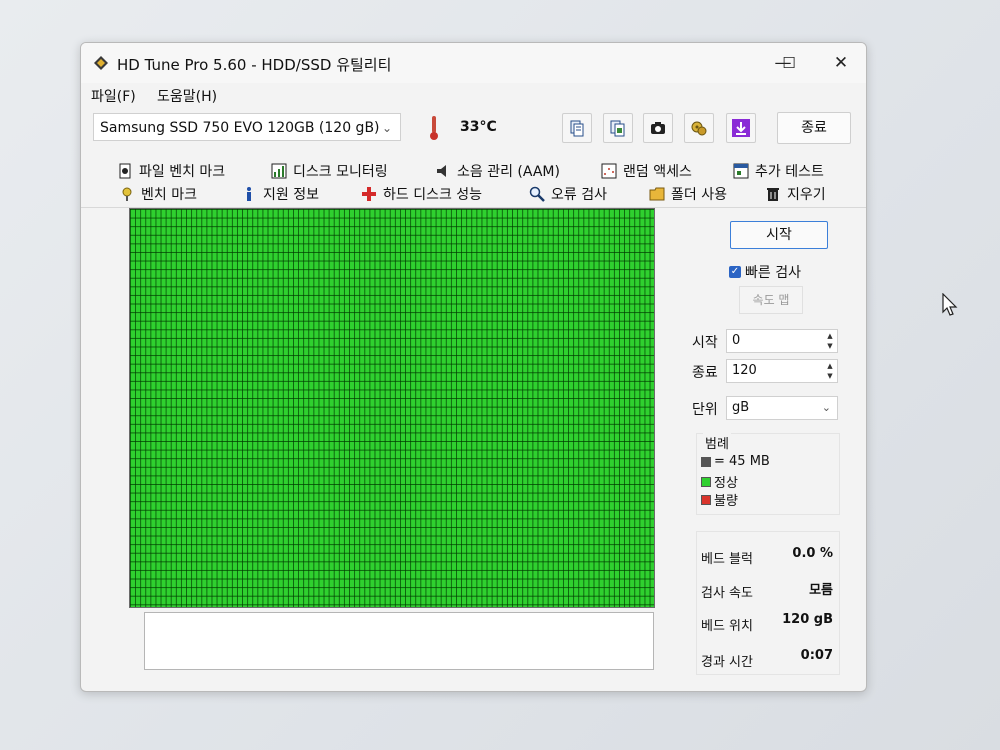  I want to click on options-gear-icon, so click(699, 128).